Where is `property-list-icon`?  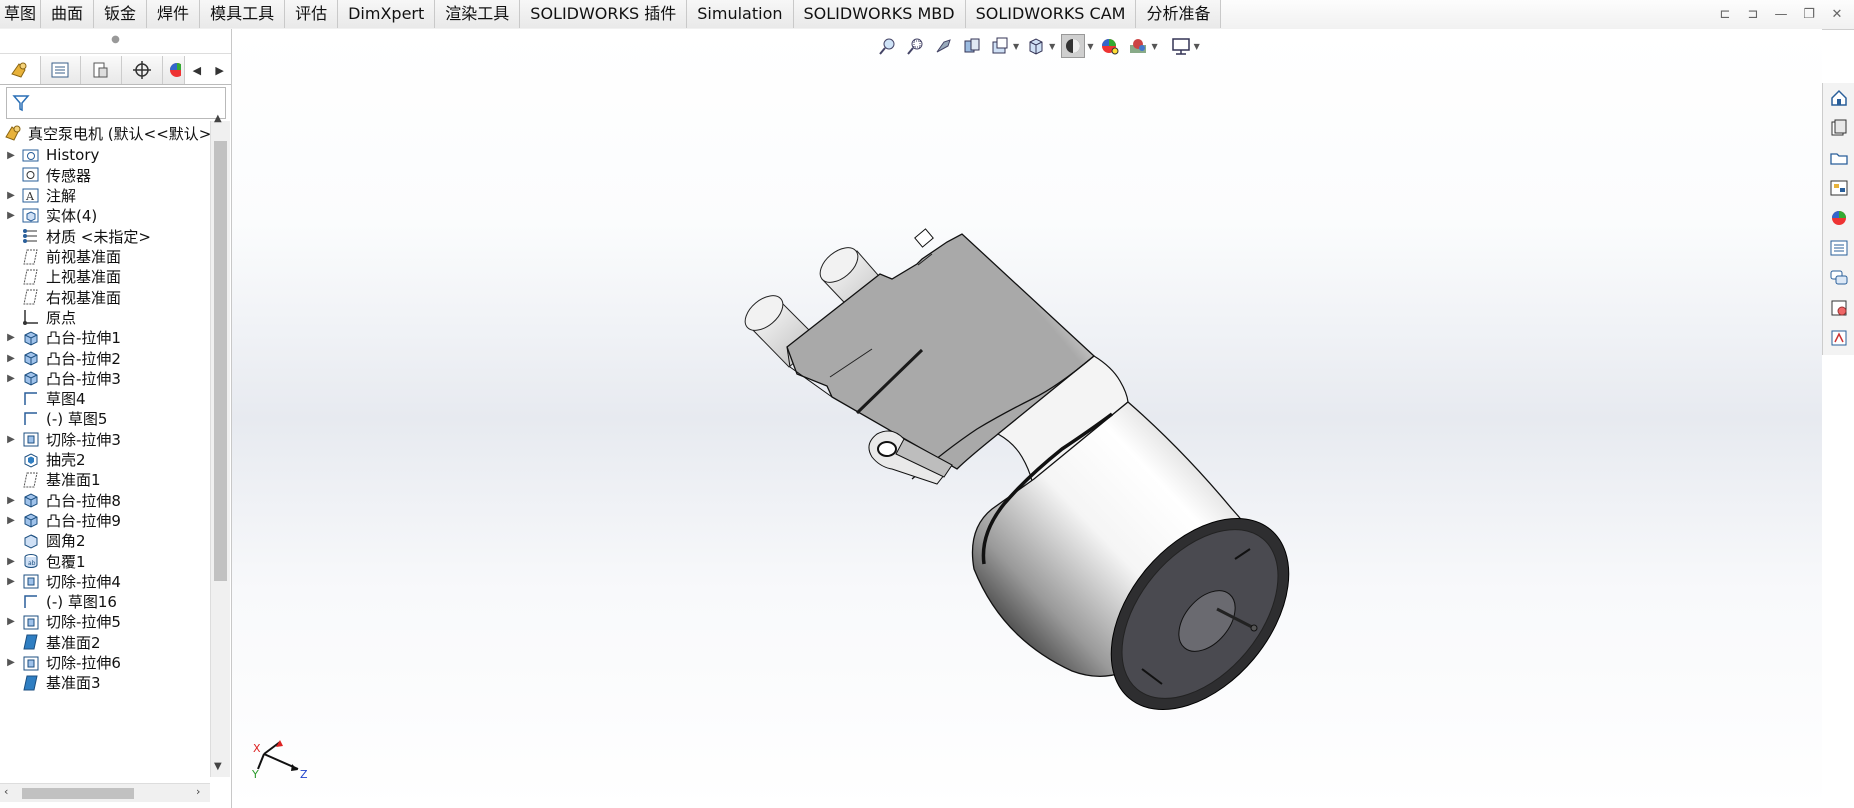 property-list-icon is located at coordinates (60, 70).